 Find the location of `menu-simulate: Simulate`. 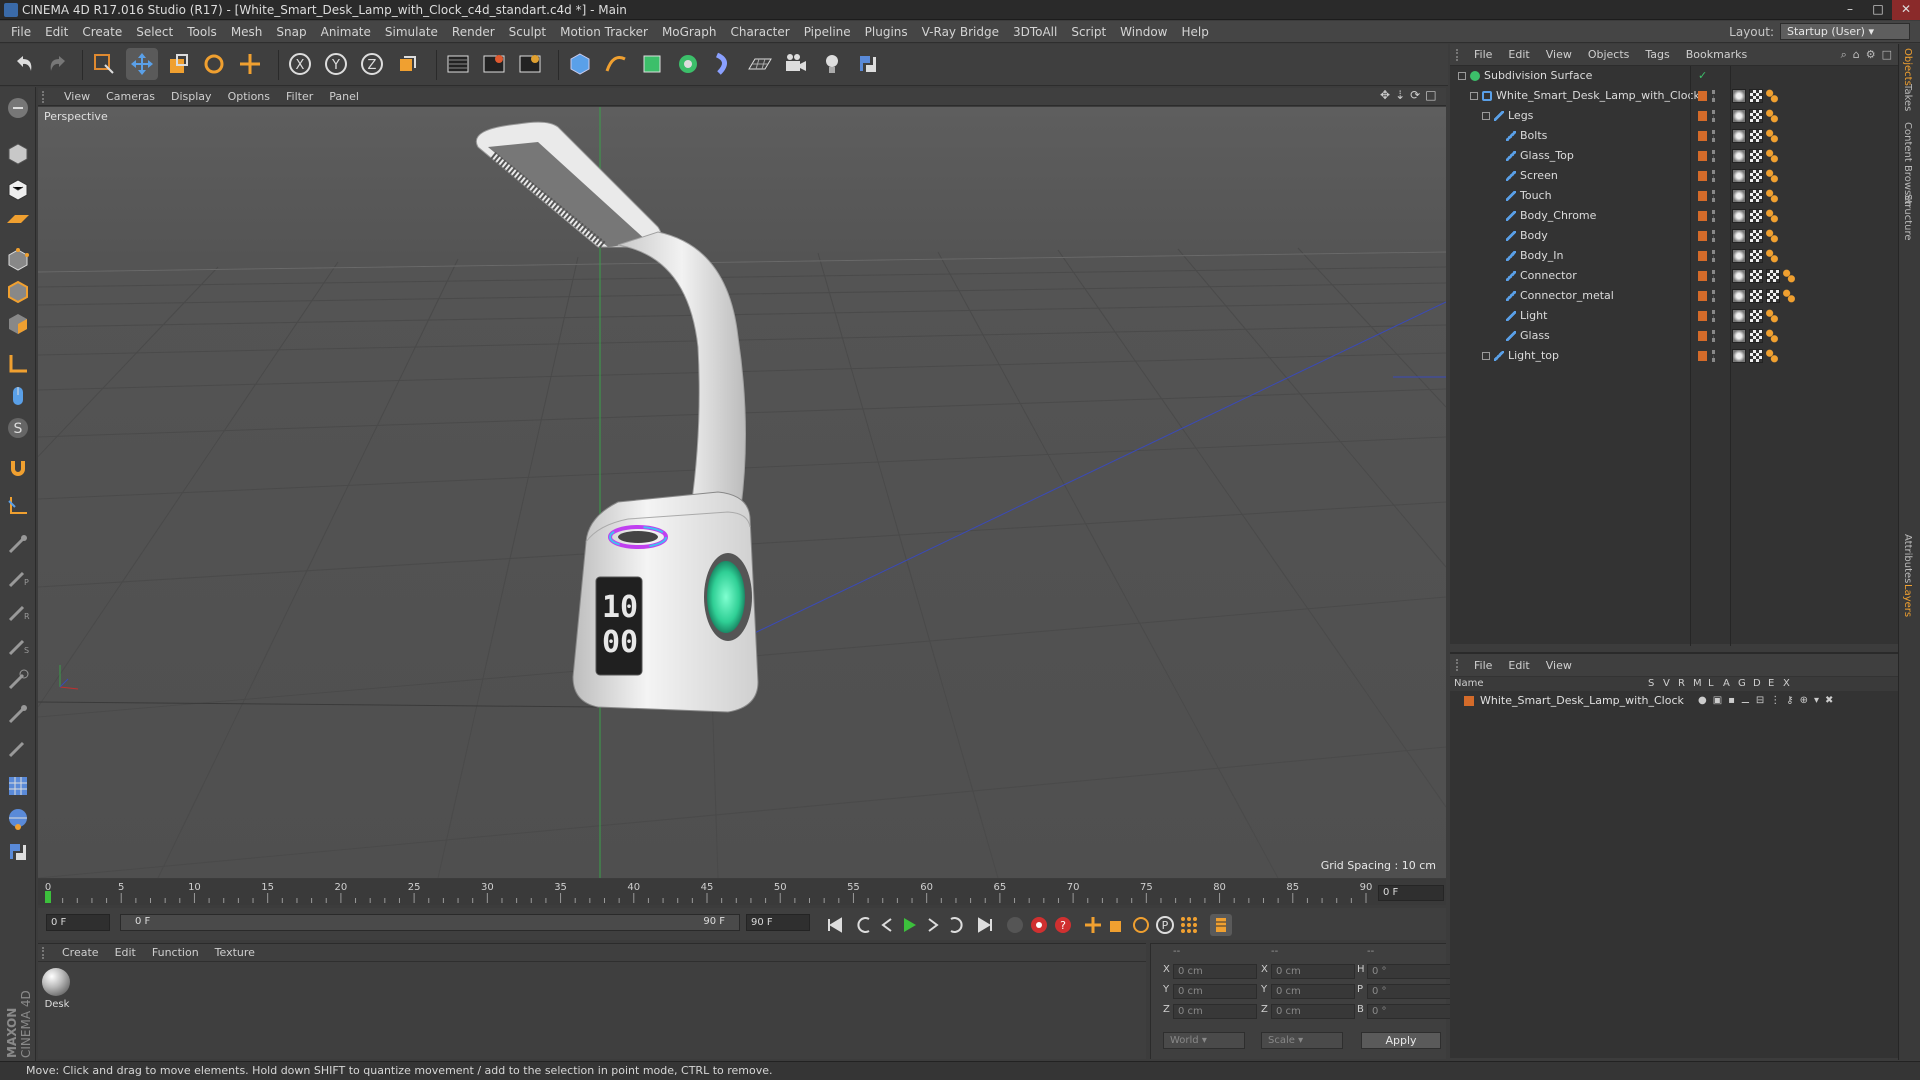

menu-simulate: Simulate is located at coordinates (411, 32).